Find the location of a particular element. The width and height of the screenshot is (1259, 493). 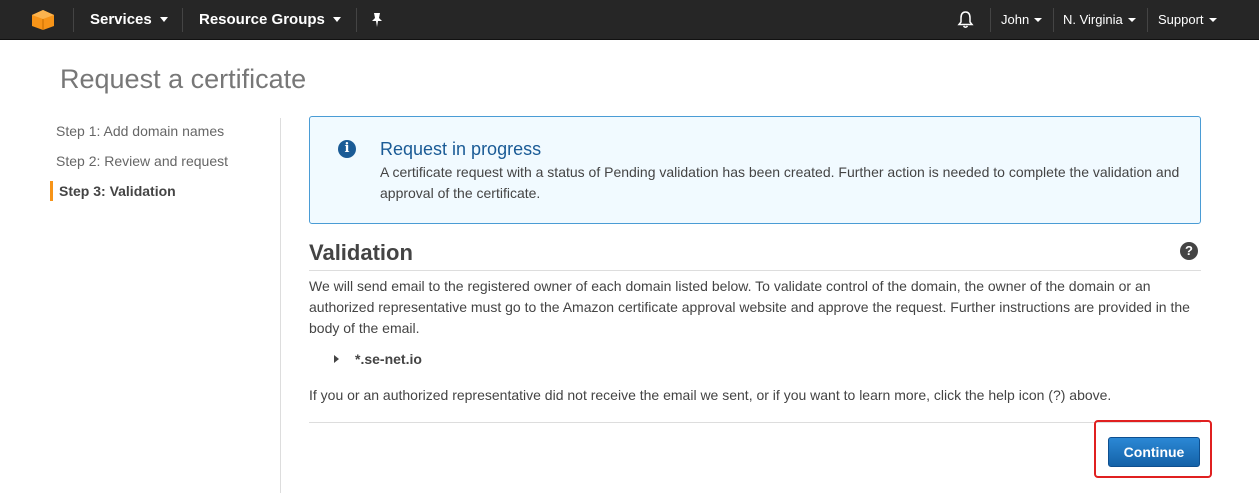

expand-caret-icon is located at coordinates (336, 359).